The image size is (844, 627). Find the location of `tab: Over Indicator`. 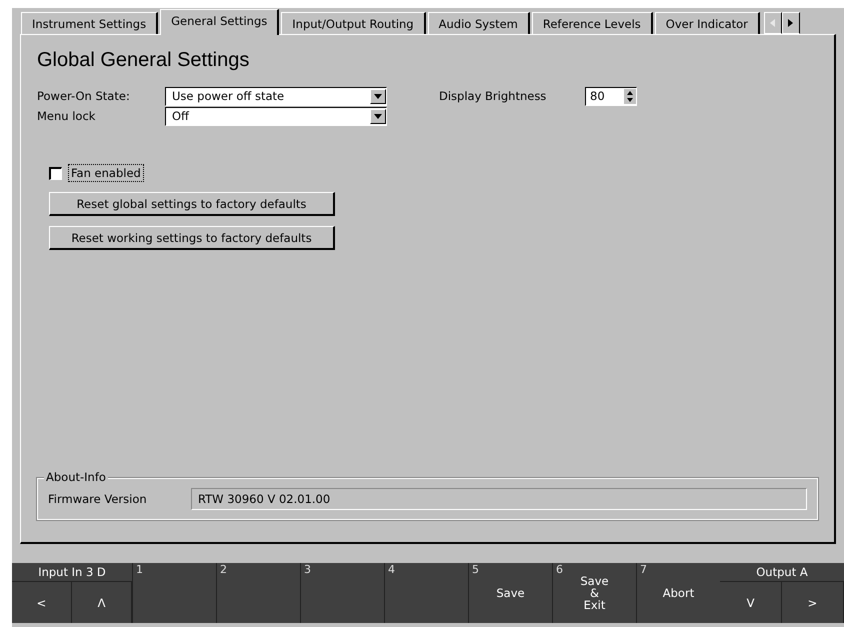

tab: Over Indicator is located at coordinates (707, 23).